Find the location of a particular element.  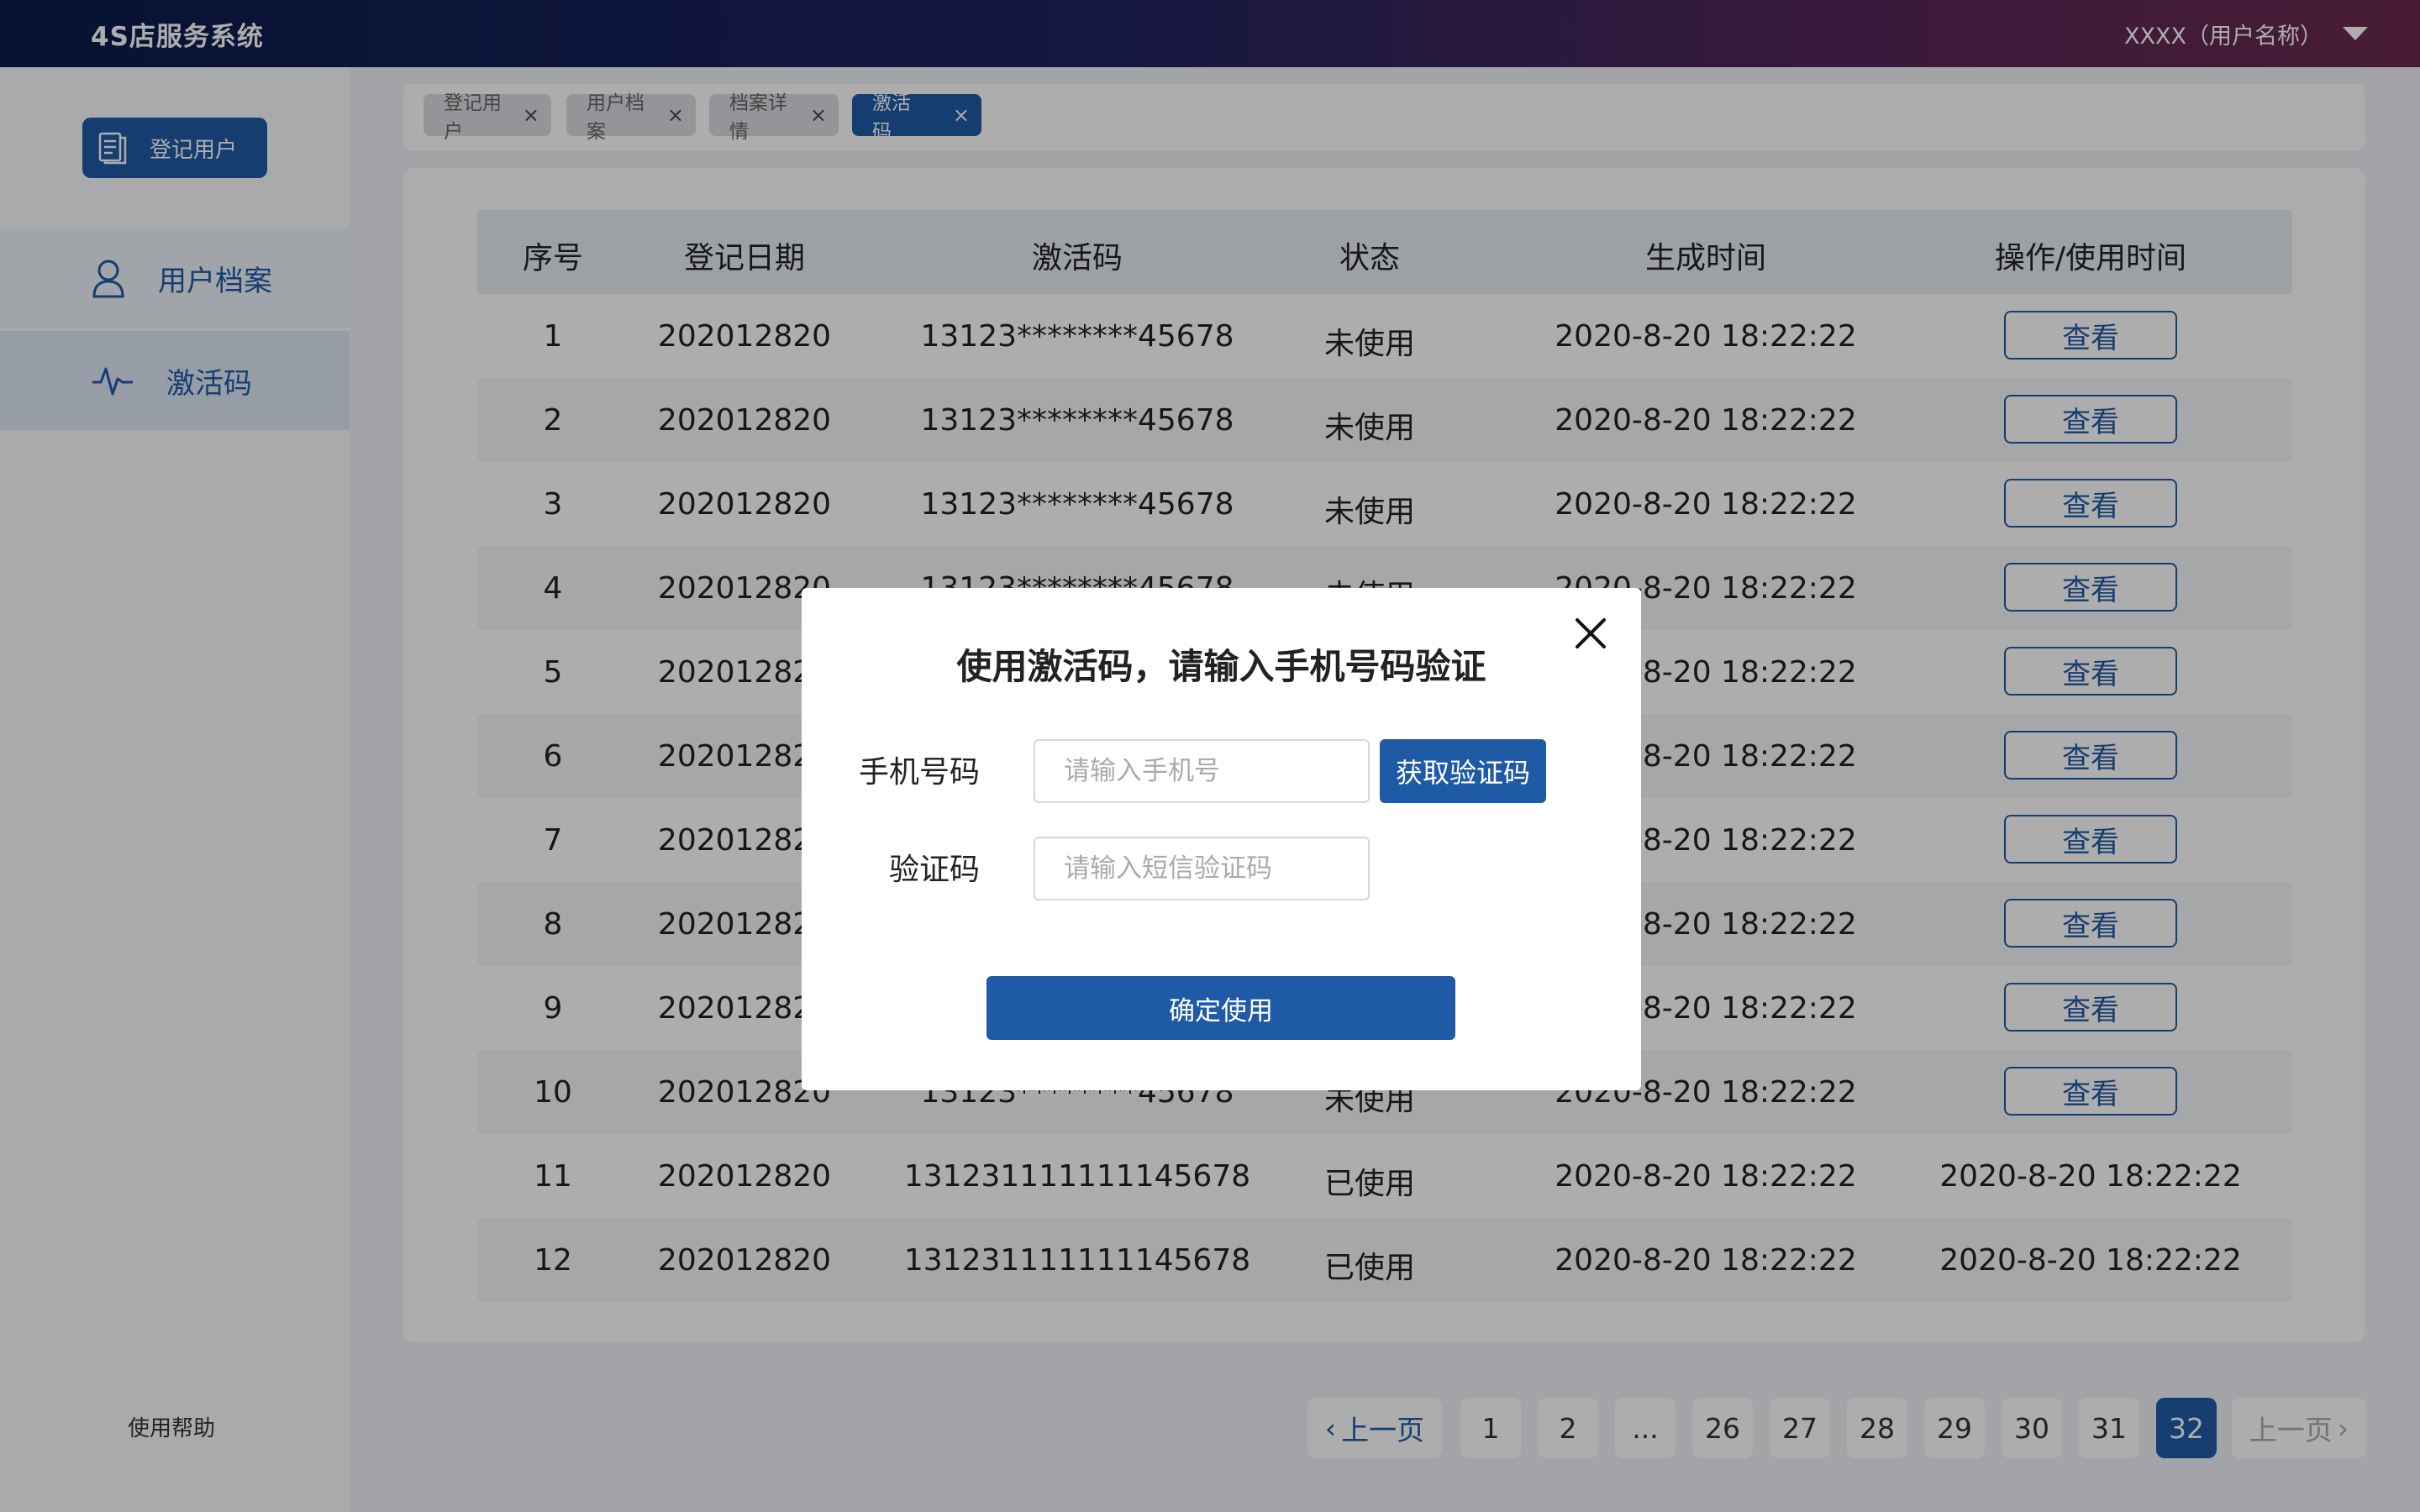

code-label: 验证码 is located at coordinates (934, 870).